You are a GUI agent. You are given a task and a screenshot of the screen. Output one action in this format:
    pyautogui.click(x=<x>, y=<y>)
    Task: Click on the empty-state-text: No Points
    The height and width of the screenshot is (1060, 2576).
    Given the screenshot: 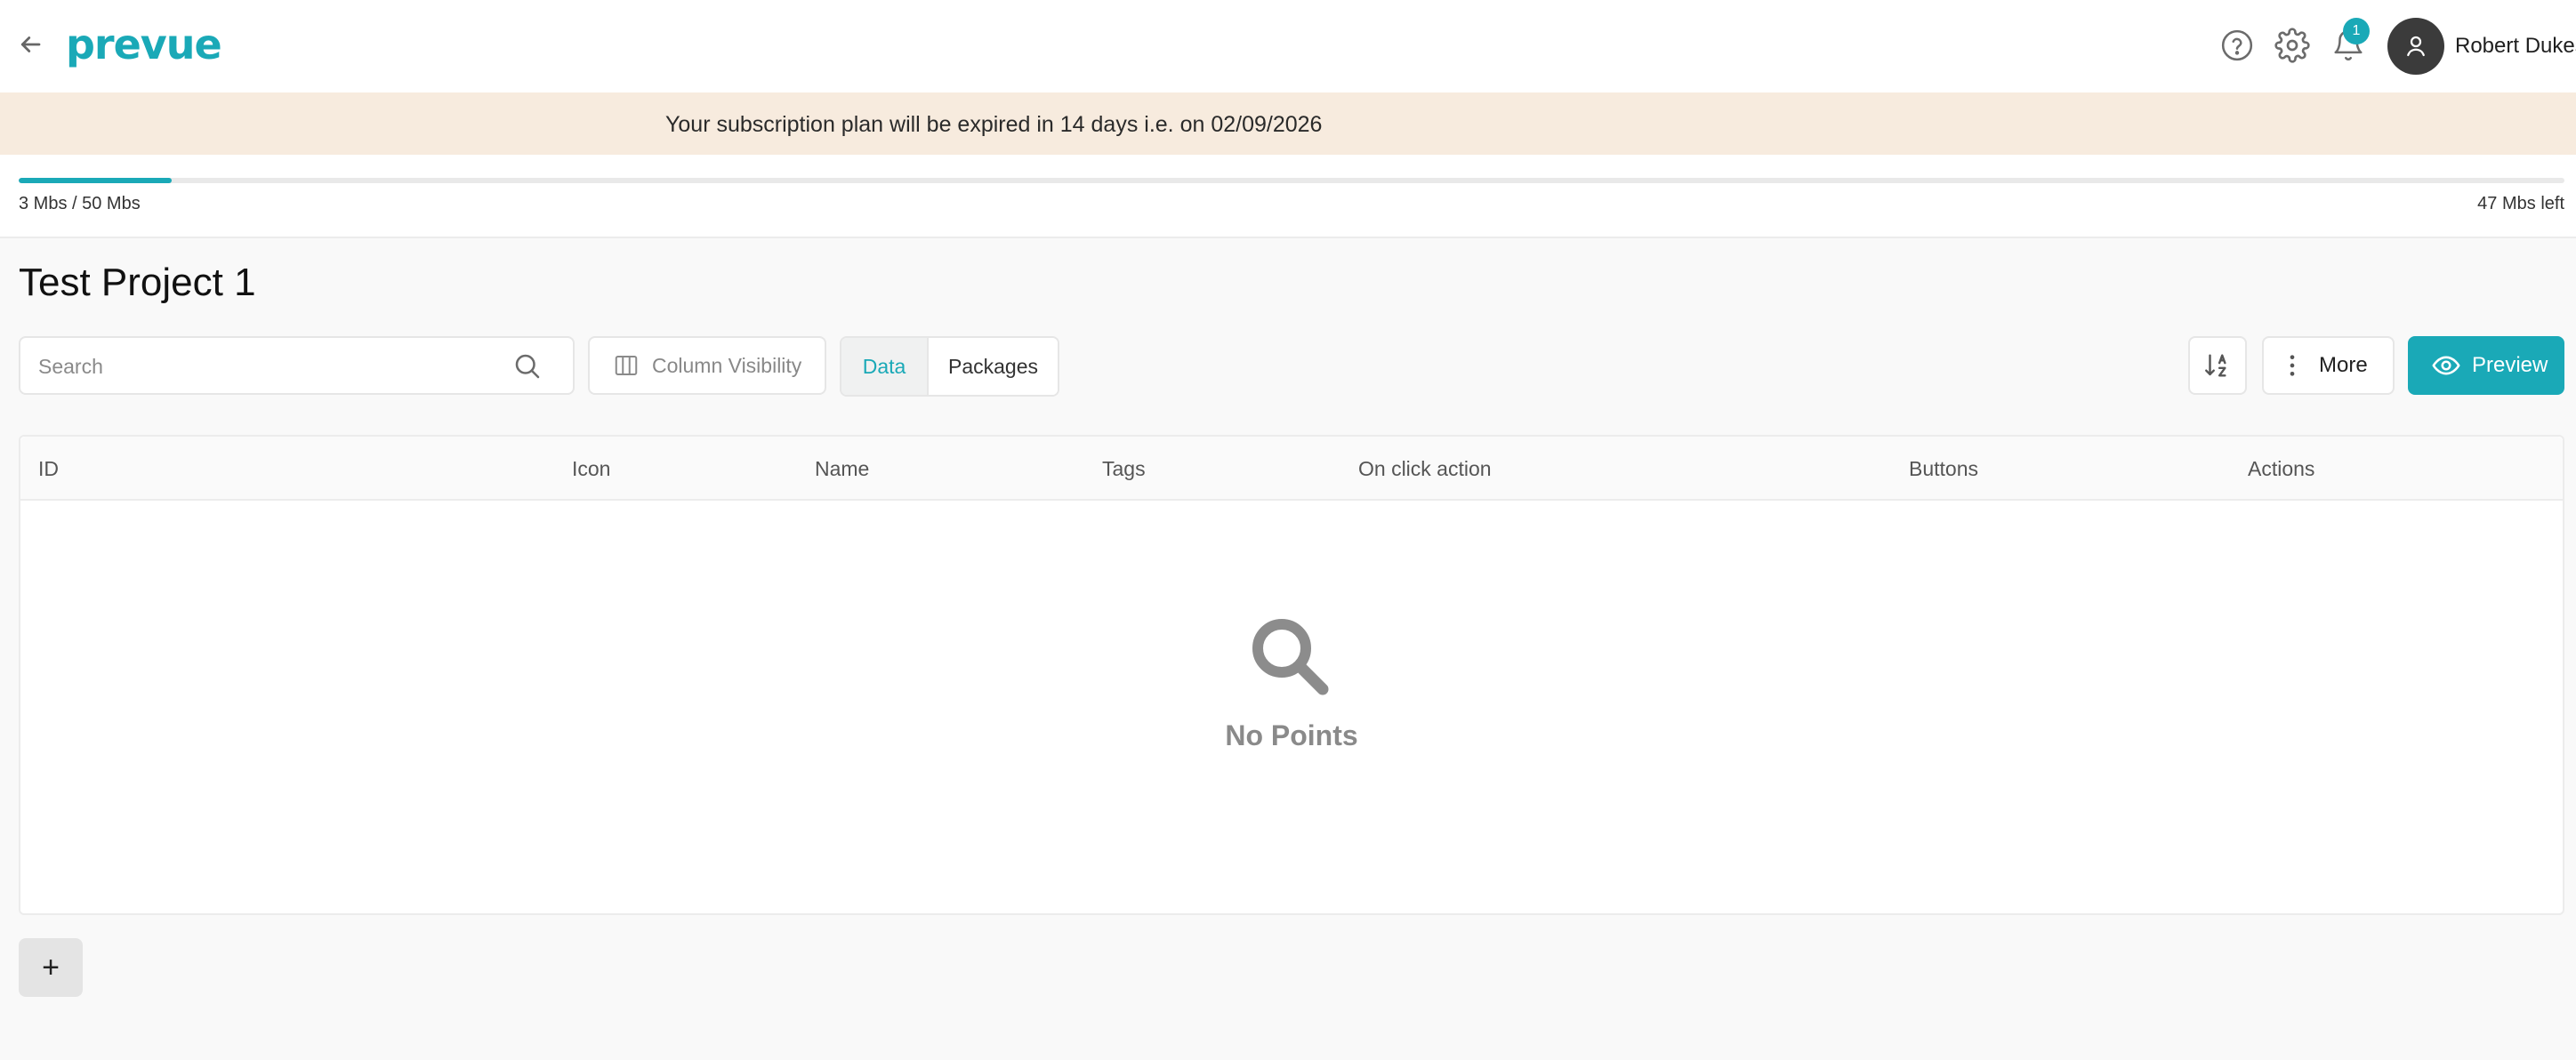 What is the action you would take?
    pyautogui.click(x=1291, y=735)
    